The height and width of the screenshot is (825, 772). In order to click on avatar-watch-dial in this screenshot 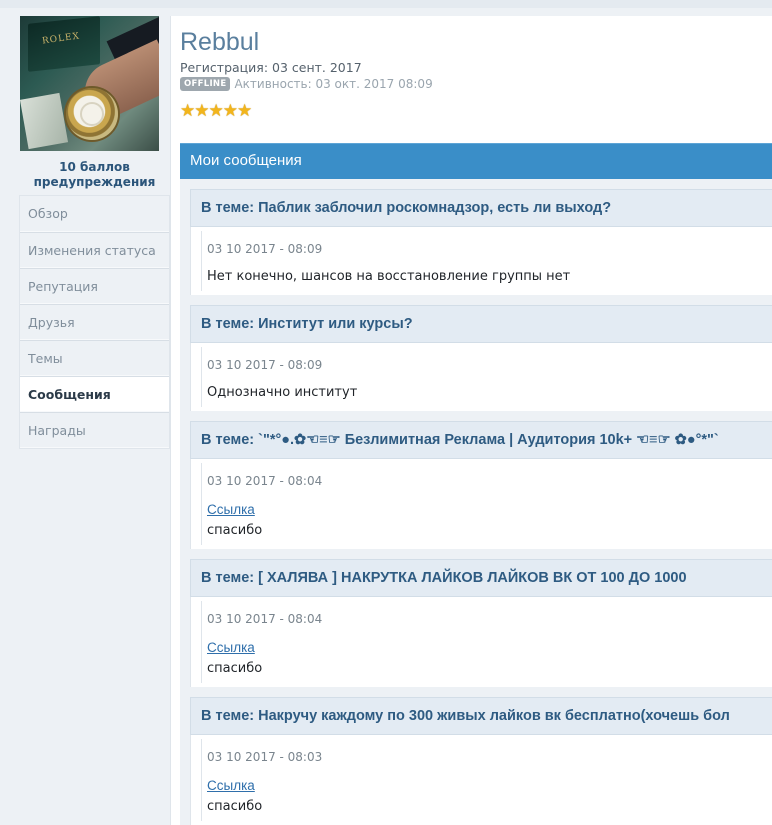, I will do `click(92, 114)`.